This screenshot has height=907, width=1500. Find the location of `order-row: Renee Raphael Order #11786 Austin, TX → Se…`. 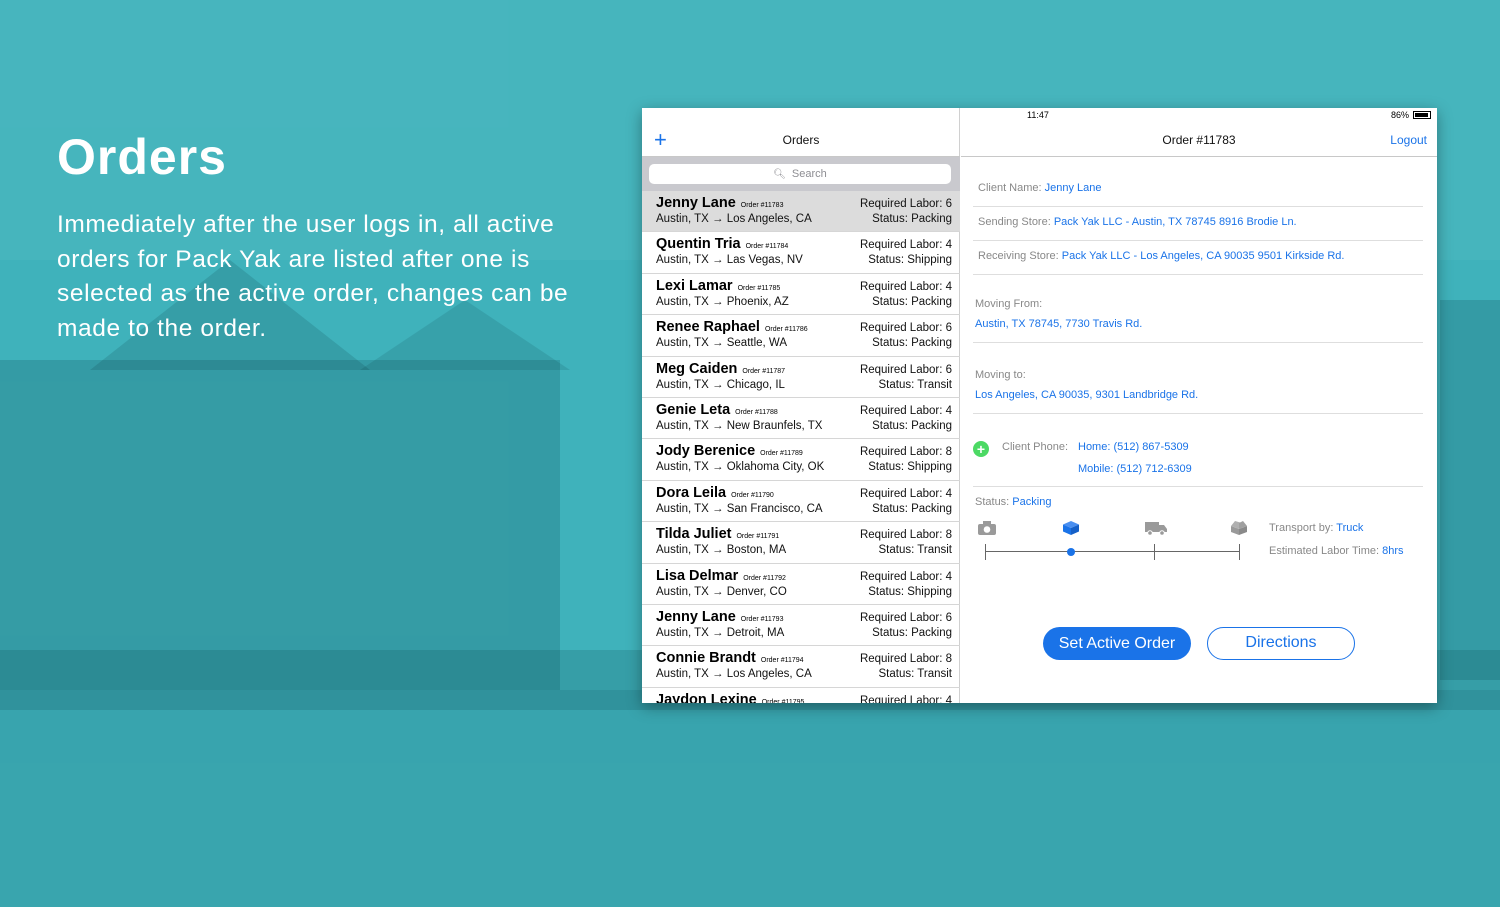

order-row: Renee Raphael Order #11786 Austin, TX → Se… is located at coordinates (801, 336).